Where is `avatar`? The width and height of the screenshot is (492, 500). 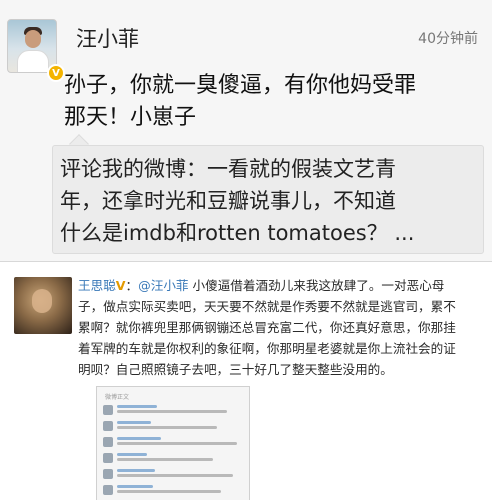
avatar is located at coordinates (43, 305).